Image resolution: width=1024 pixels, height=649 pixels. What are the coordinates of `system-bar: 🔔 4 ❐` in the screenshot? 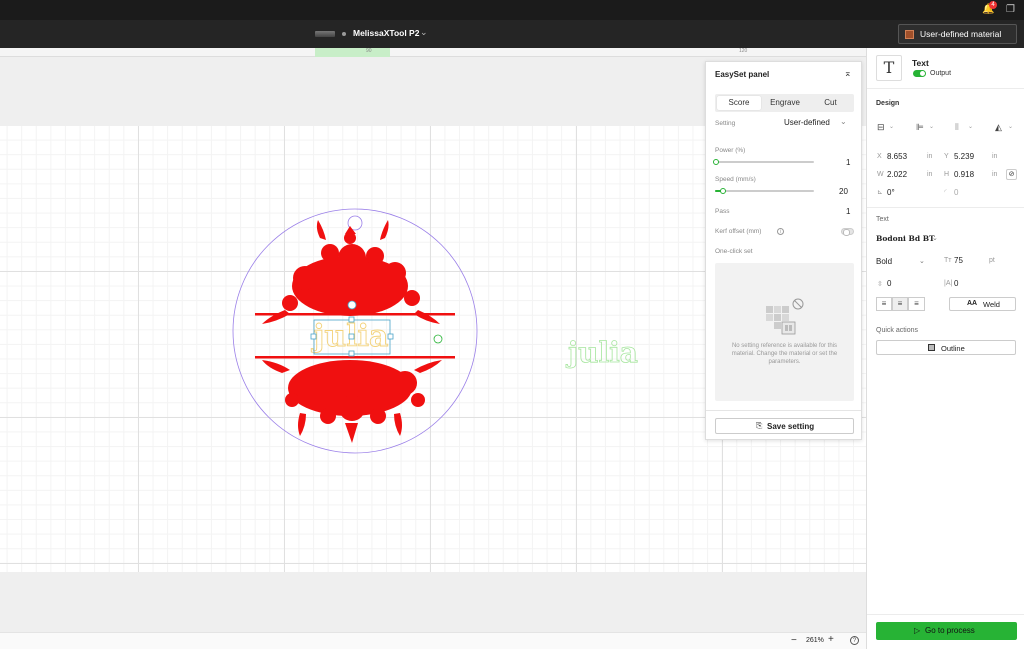 It's located at (512, 10).